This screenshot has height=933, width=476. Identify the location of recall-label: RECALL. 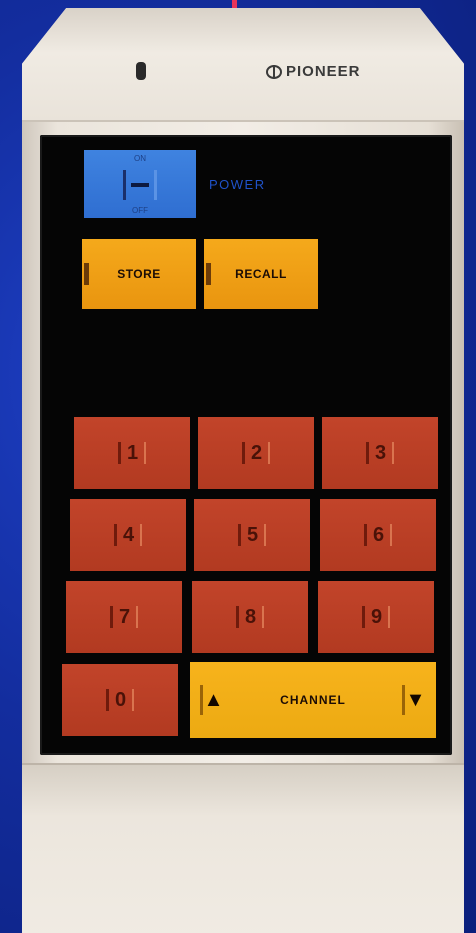
(261, 274).